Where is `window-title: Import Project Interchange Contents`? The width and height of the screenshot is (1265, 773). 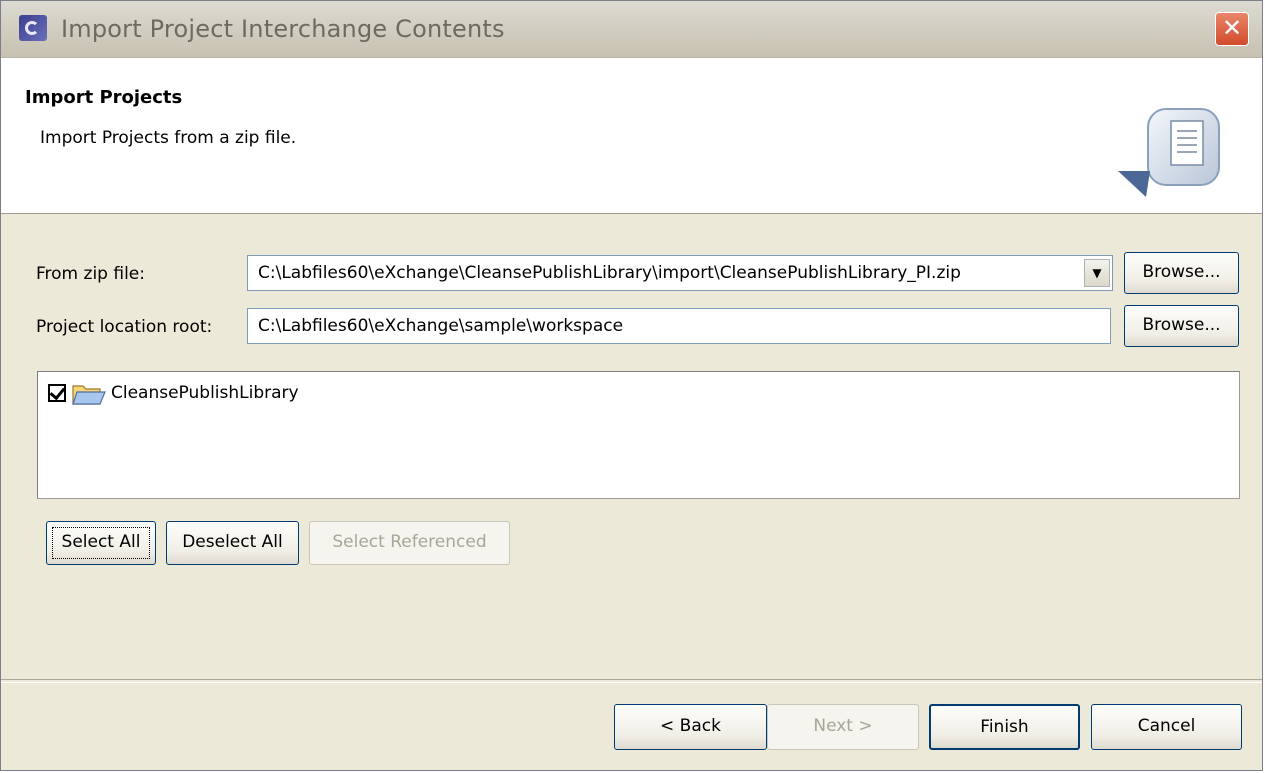
window-title: Import Project Interchange Contents is located at coordinates (283, 29).